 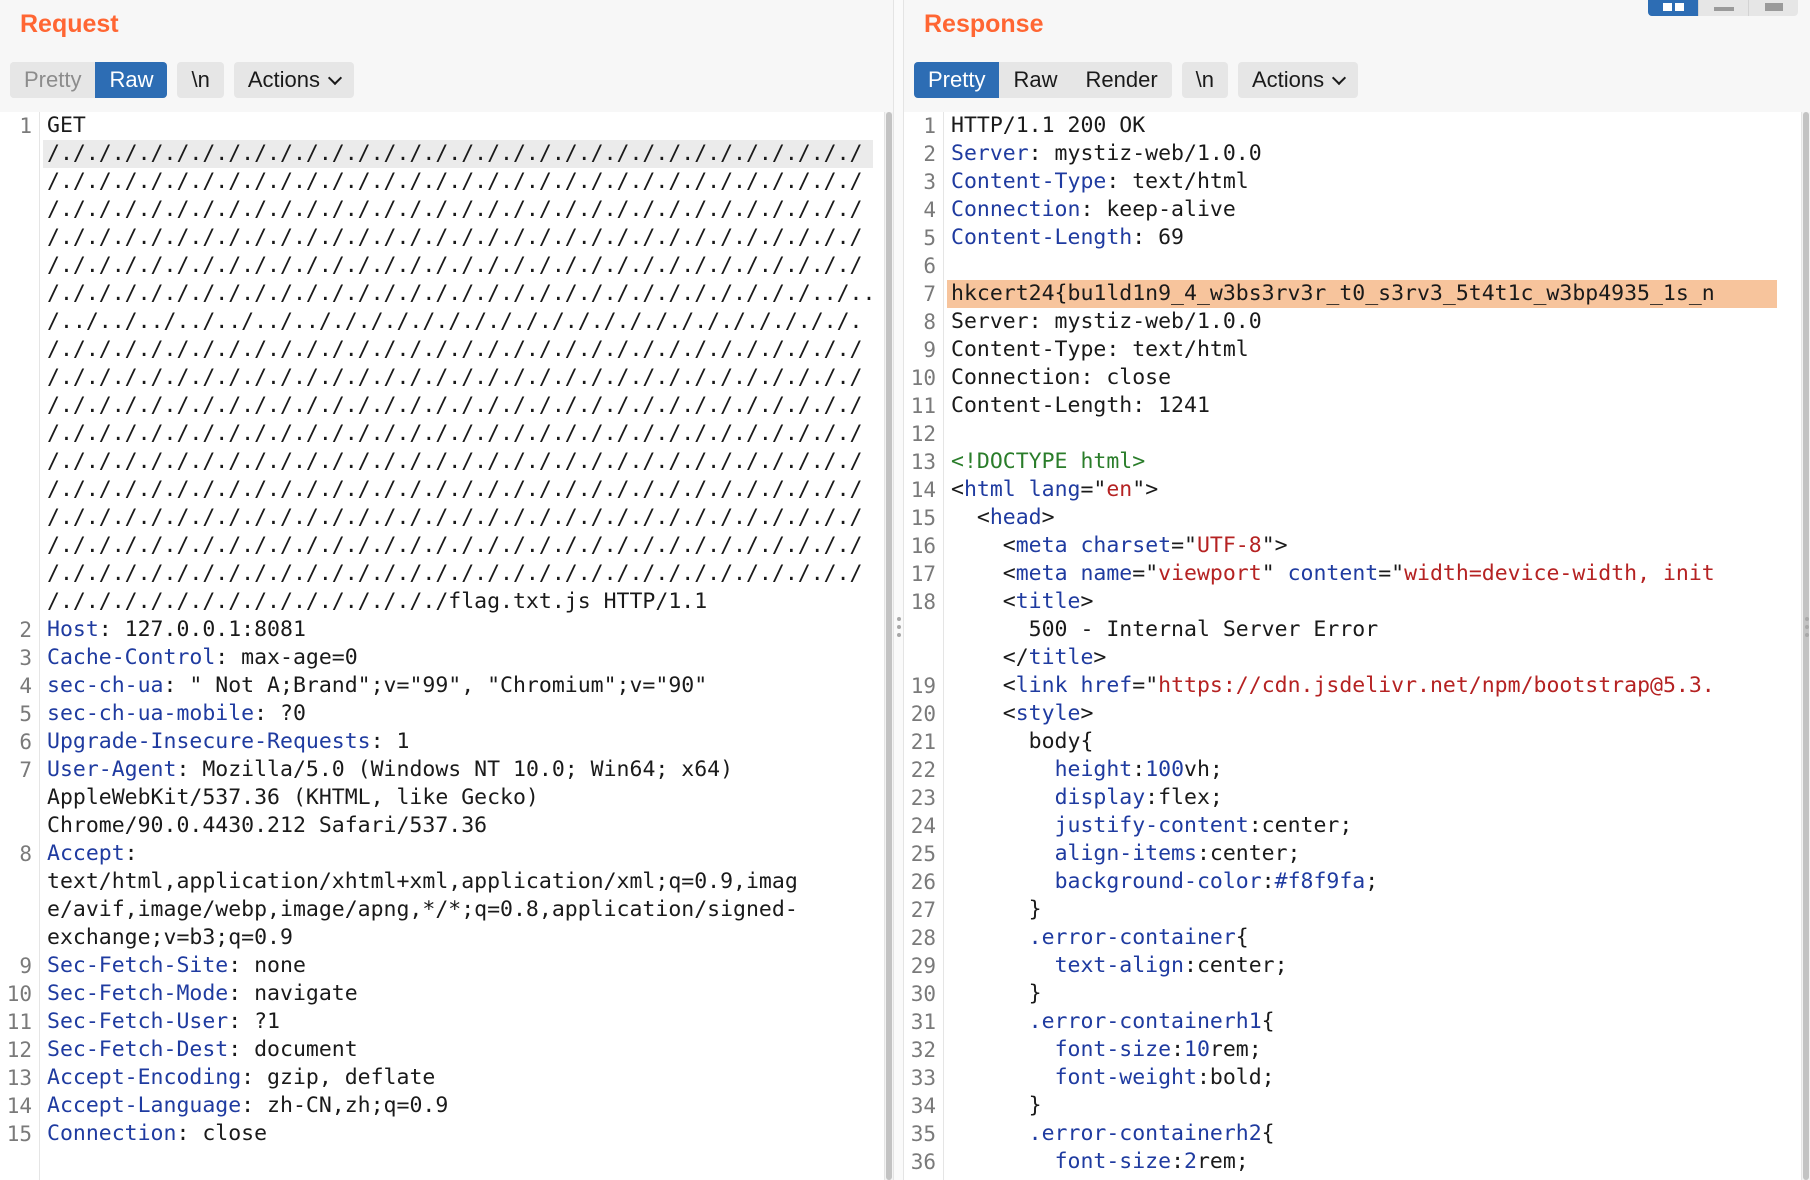 What do you see at coordinates (1268, 1133) in the screenshot?
I see `code-token: {` at bounding box center [1268, 1133].